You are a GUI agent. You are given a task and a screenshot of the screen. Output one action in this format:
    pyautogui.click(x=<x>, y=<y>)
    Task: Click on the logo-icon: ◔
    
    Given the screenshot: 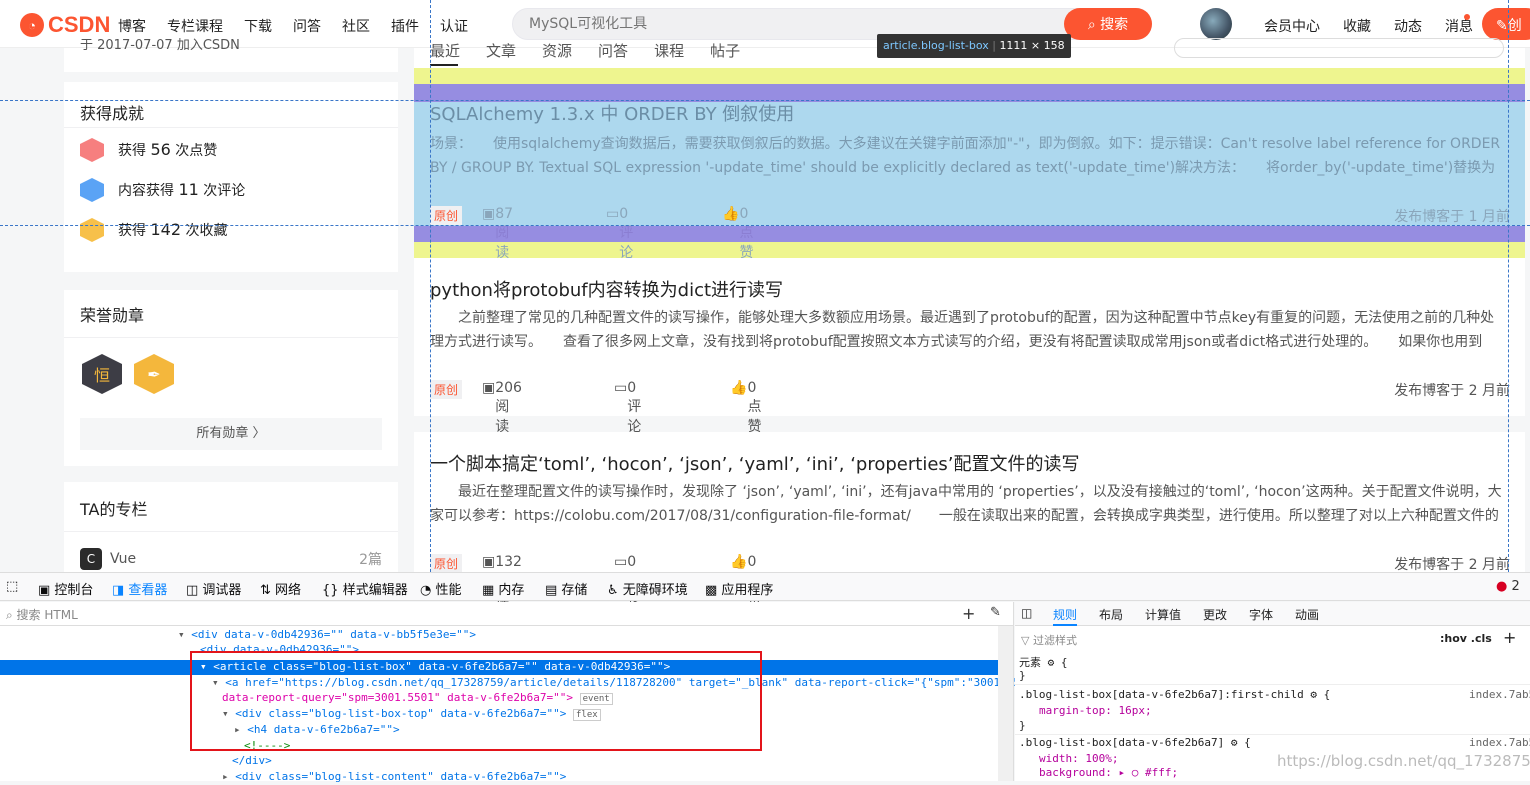 What is the action you would take?
    pyautogui.click(x=32, y=25)
    